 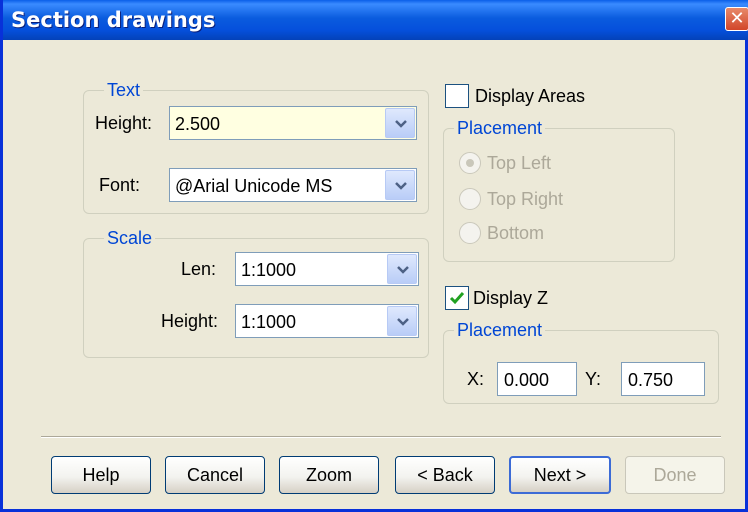 What do you see at coordinates (470, 199) in the screenshot?
I see `radio-top-right` at bounding box center [470, 199].